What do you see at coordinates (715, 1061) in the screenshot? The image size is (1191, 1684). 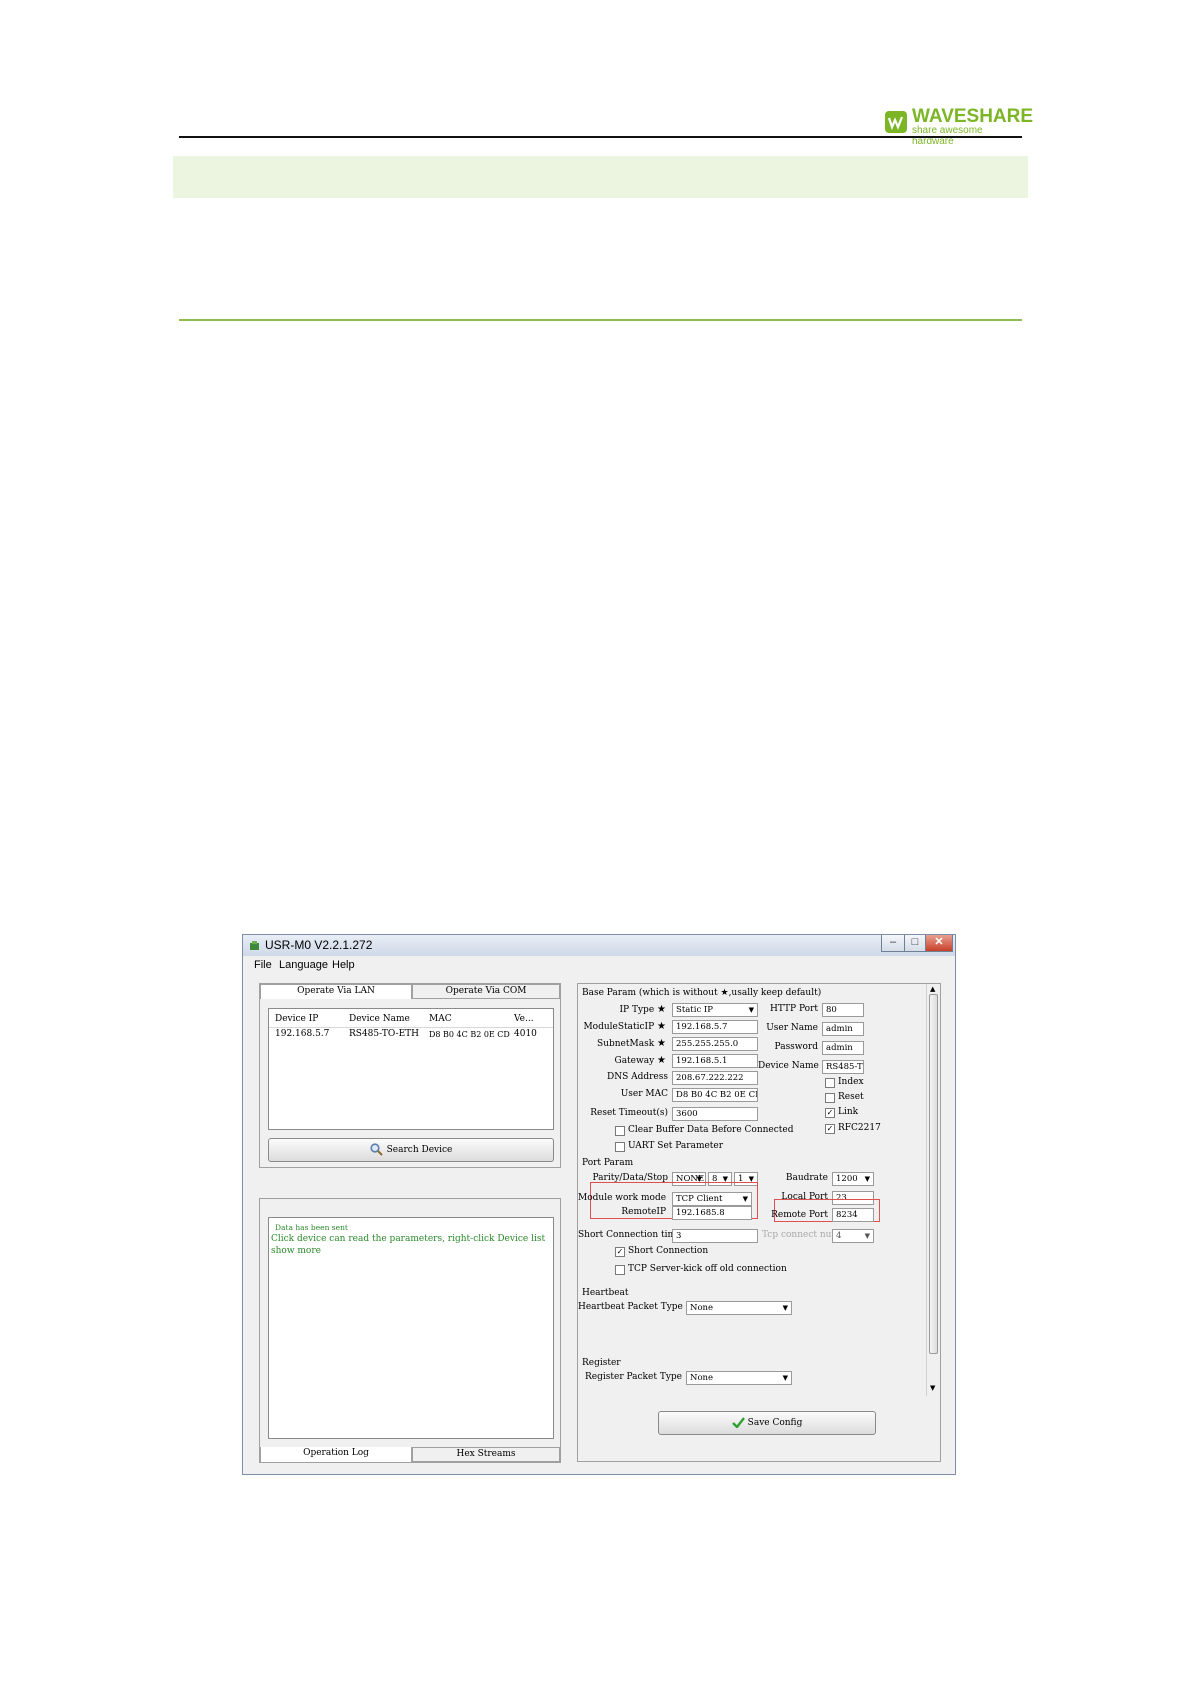 I see `gateway-input: 192.168.5.1` at bounding box center [715, 1061].